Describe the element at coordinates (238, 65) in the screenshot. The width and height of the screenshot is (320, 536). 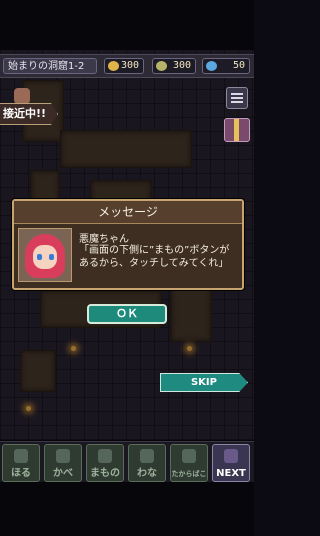
I see `gem-value: 50` at that location.